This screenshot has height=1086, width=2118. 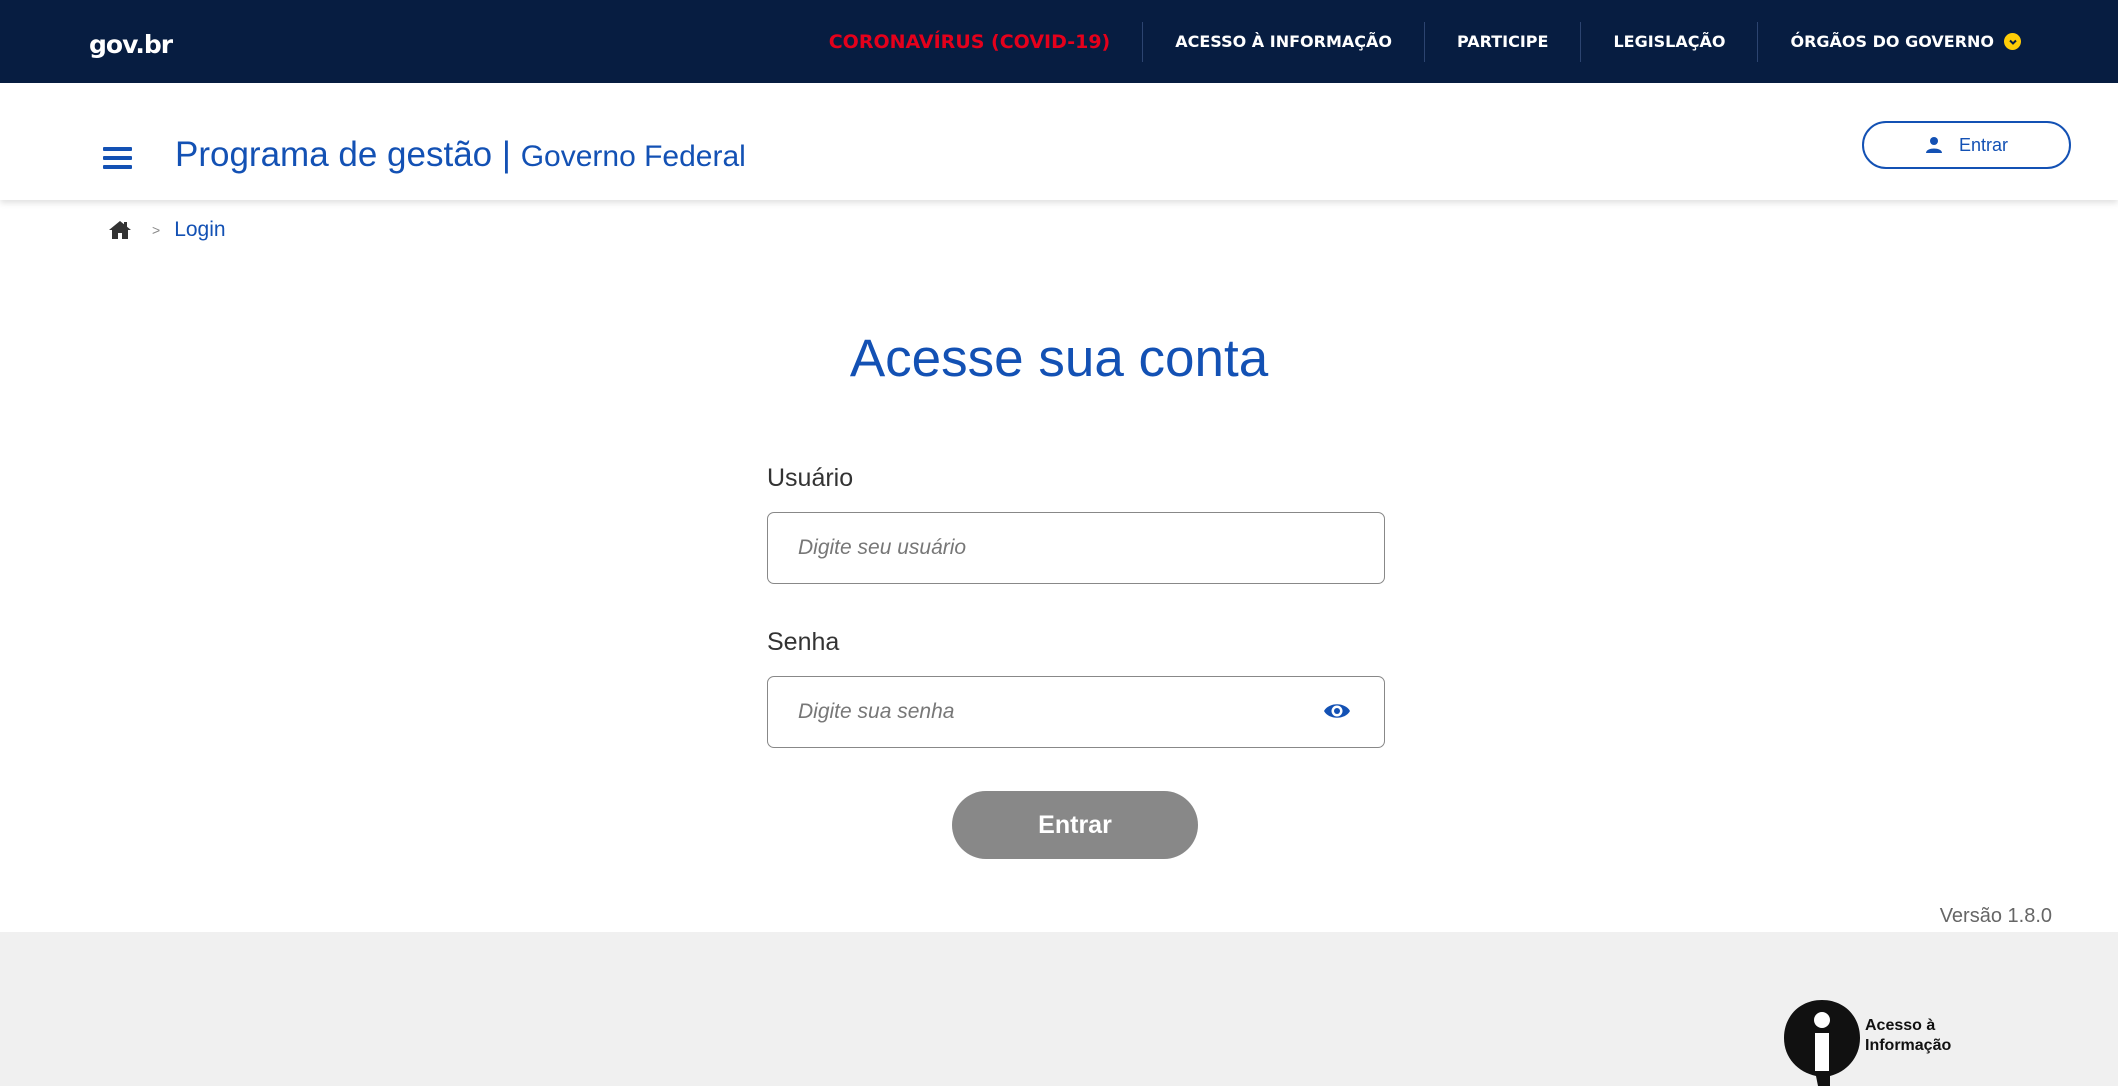 I want to click on eye-icon, so click(x=1337, y=711).